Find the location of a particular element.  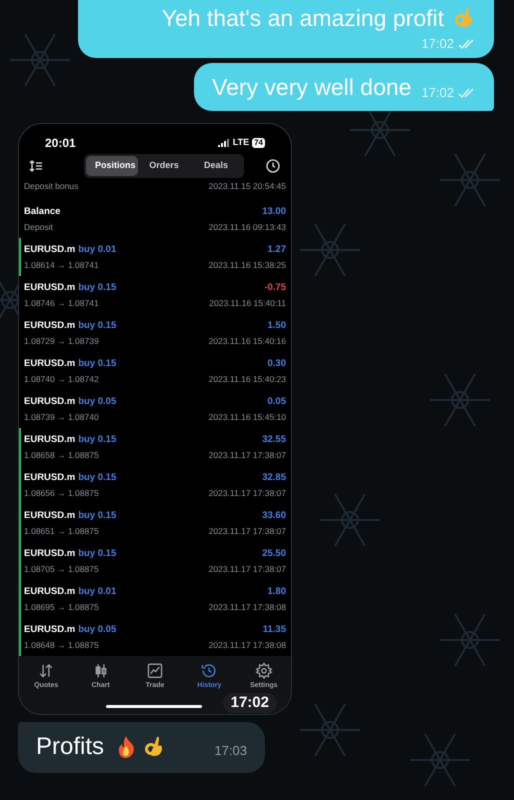

trade-profit: 1.80 is located at coordinates (277, 591).